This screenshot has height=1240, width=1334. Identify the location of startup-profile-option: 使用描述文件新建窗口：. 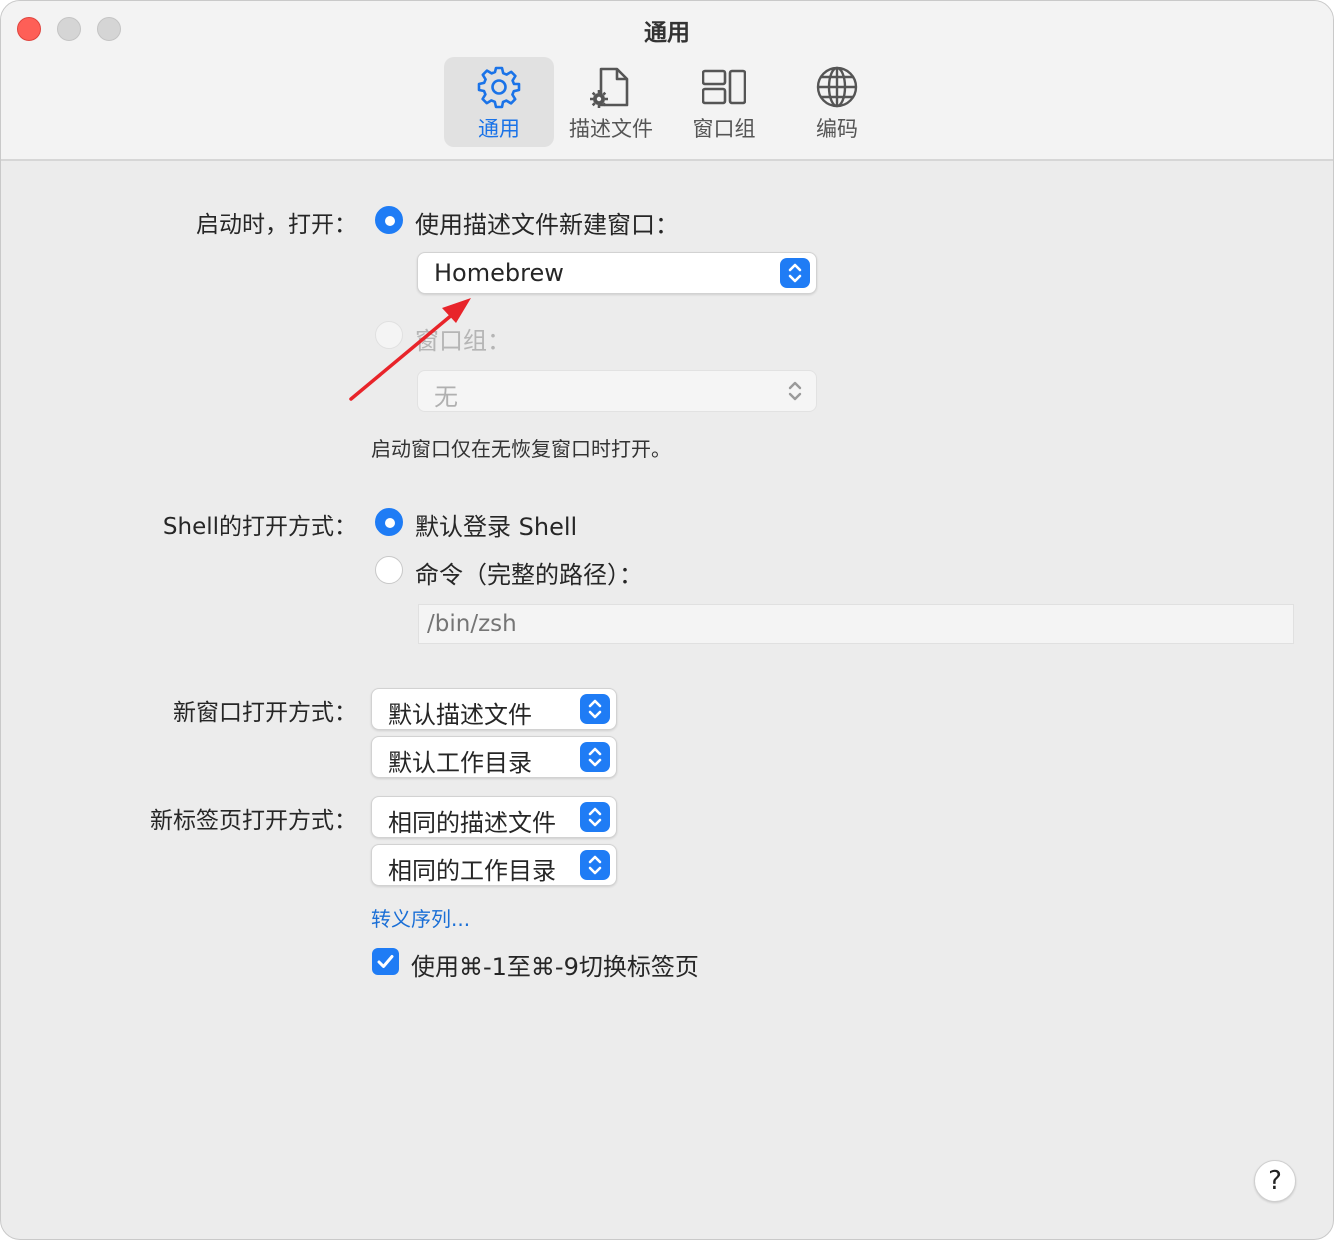
(547, 225).